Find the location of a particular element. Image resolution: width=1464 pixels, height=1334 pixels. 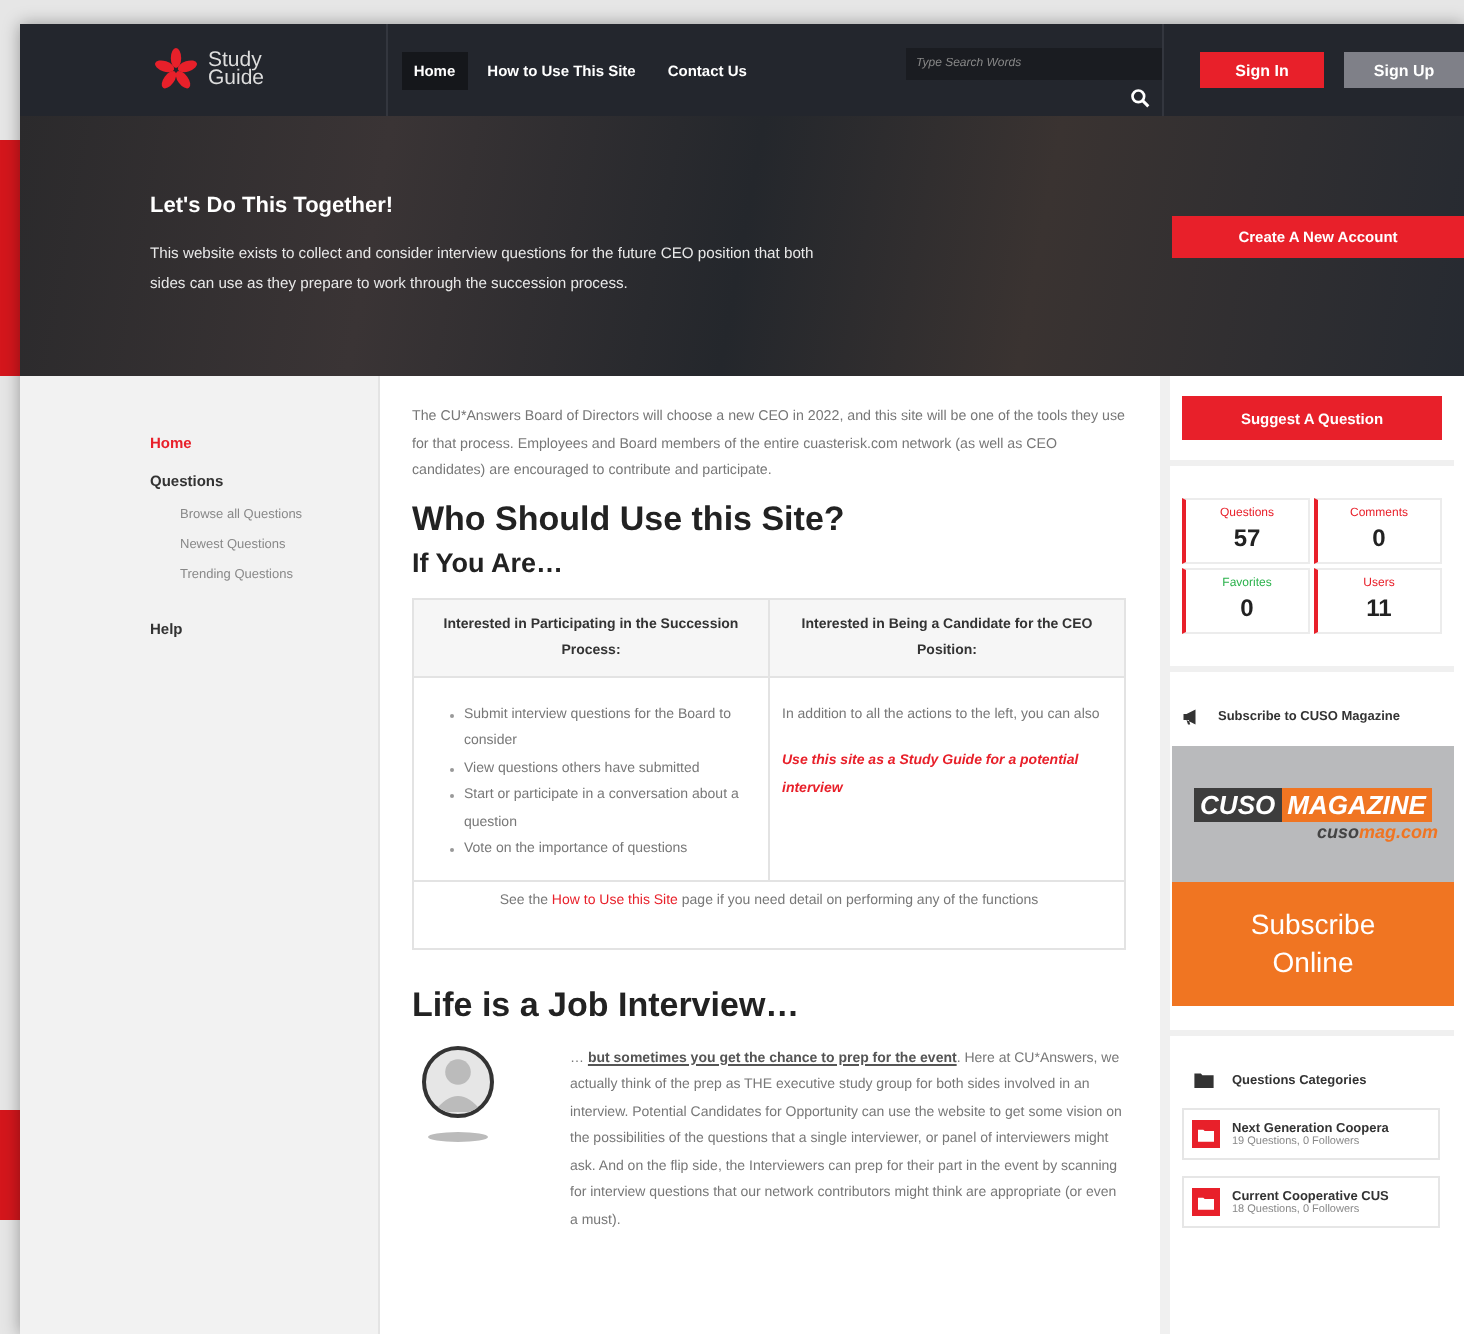

hero-title: Let's Do This Together! is located at coordinates (273, 206).